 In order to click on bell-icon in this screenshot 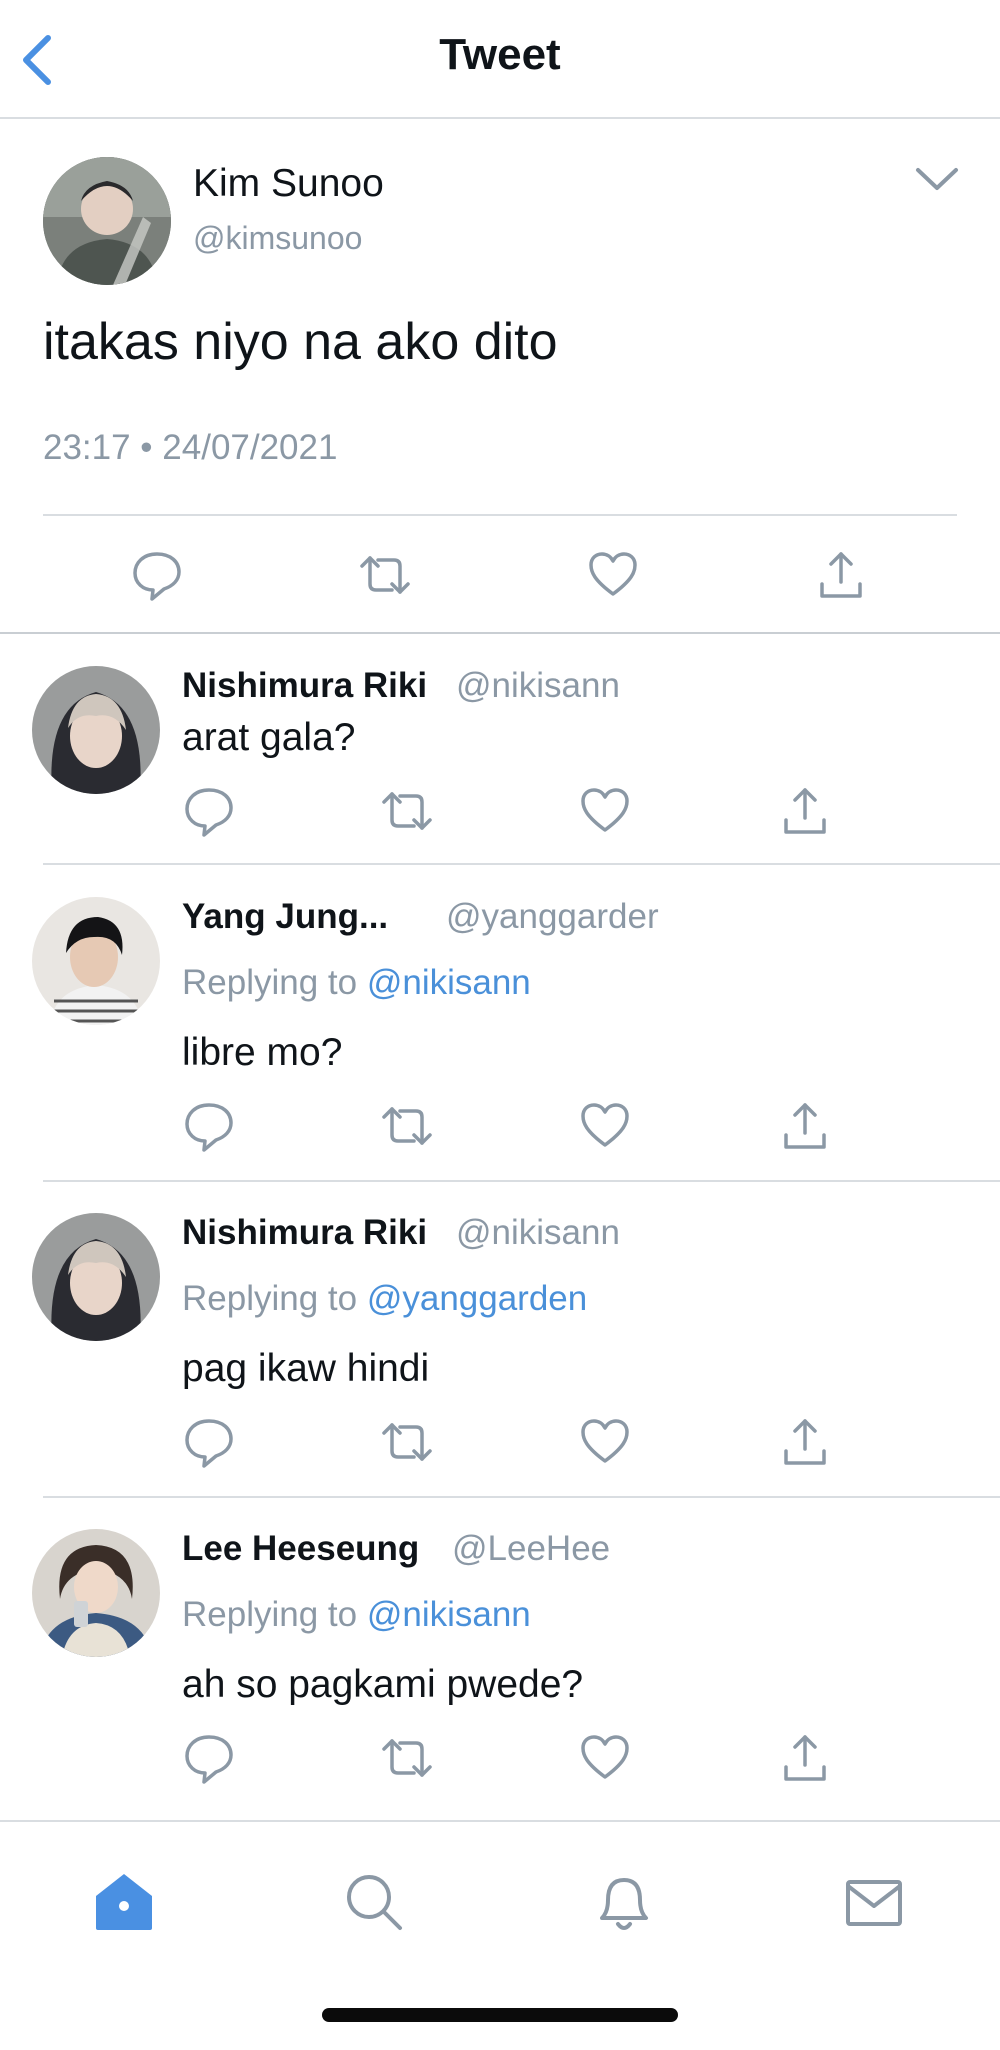, I will do `click(624, 1904)`.